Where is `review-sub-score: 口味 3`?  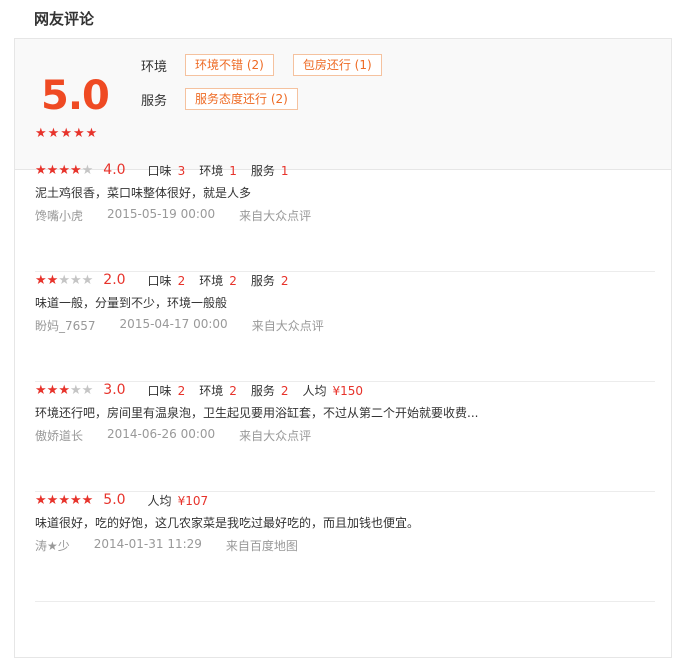 review-sub-score: 口味 3 is located at coordinates (167, 170).